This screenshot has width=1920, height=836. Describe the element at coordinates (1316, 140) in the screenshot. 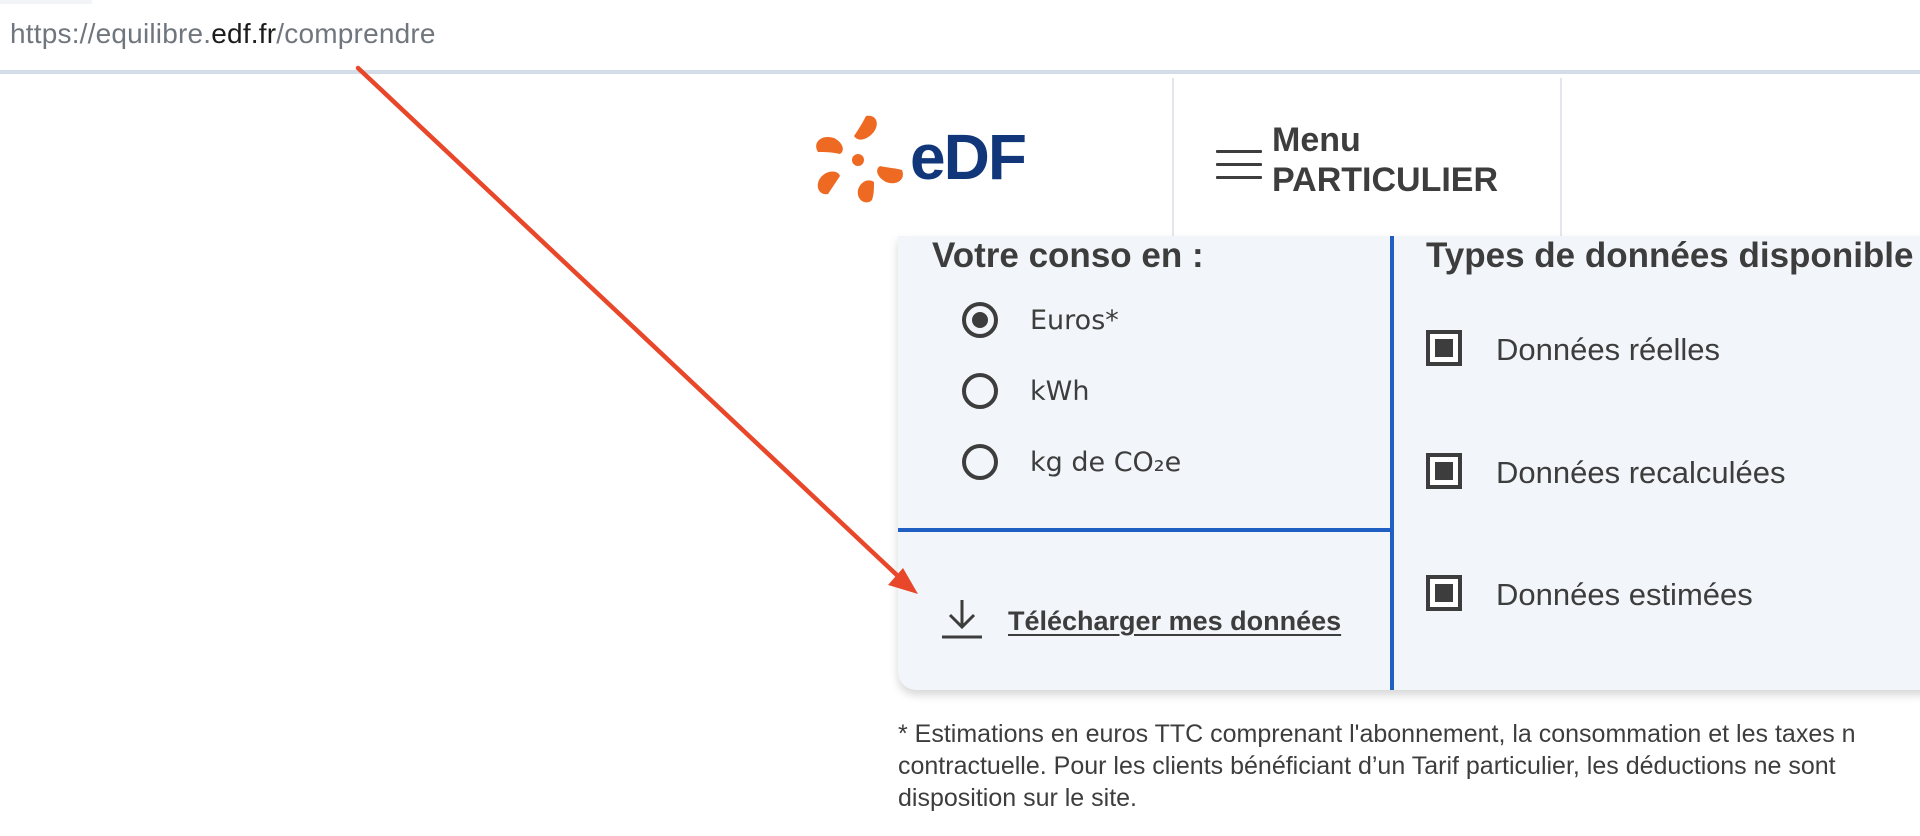

I see `menu-label: Menu` at that location.